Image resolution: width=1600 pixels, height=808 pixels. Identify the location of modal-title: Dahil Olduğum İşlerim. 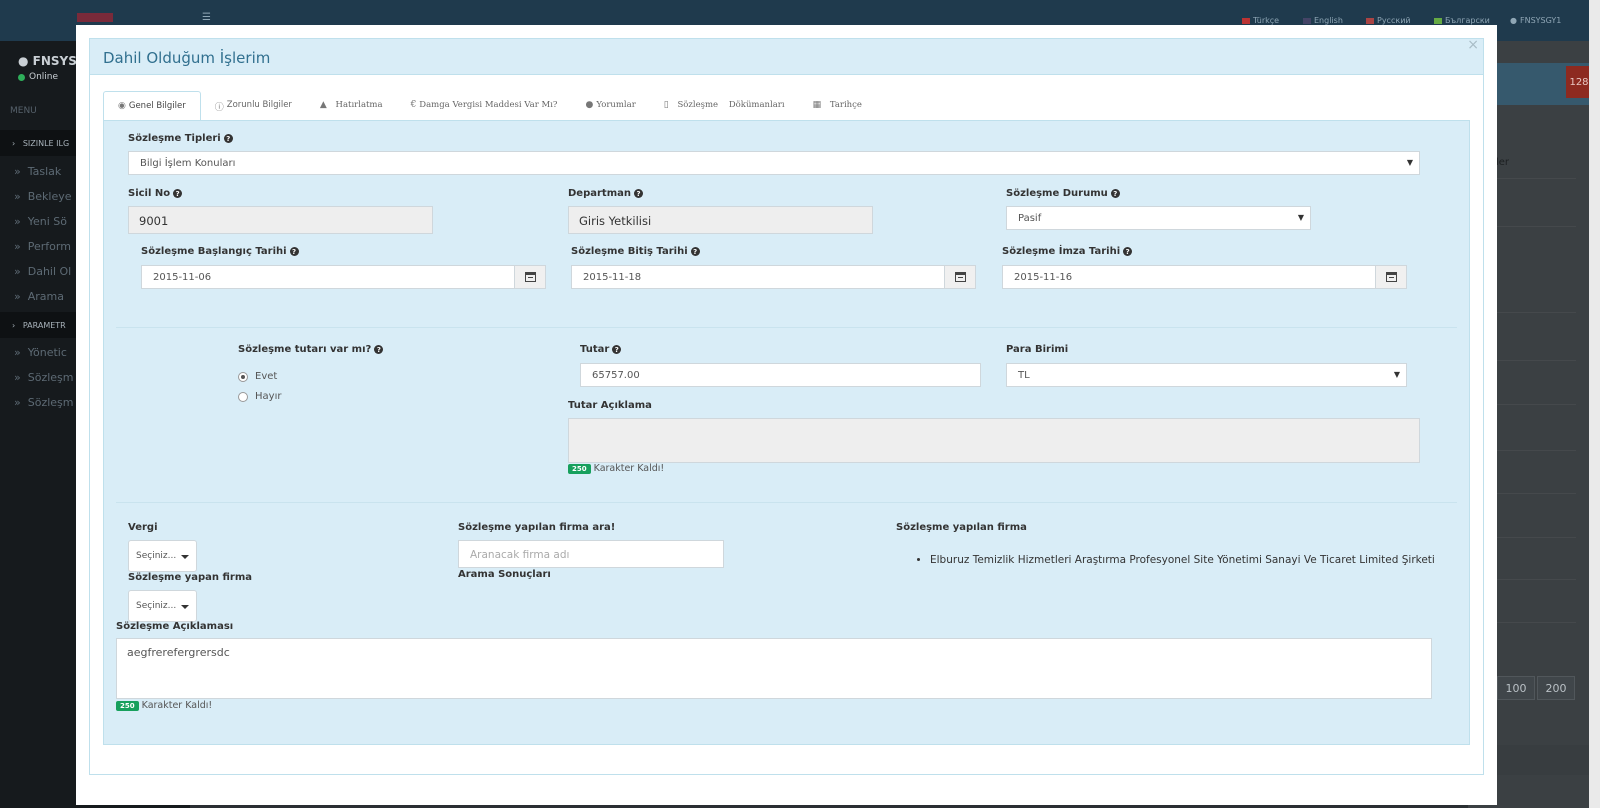
(187, 58).